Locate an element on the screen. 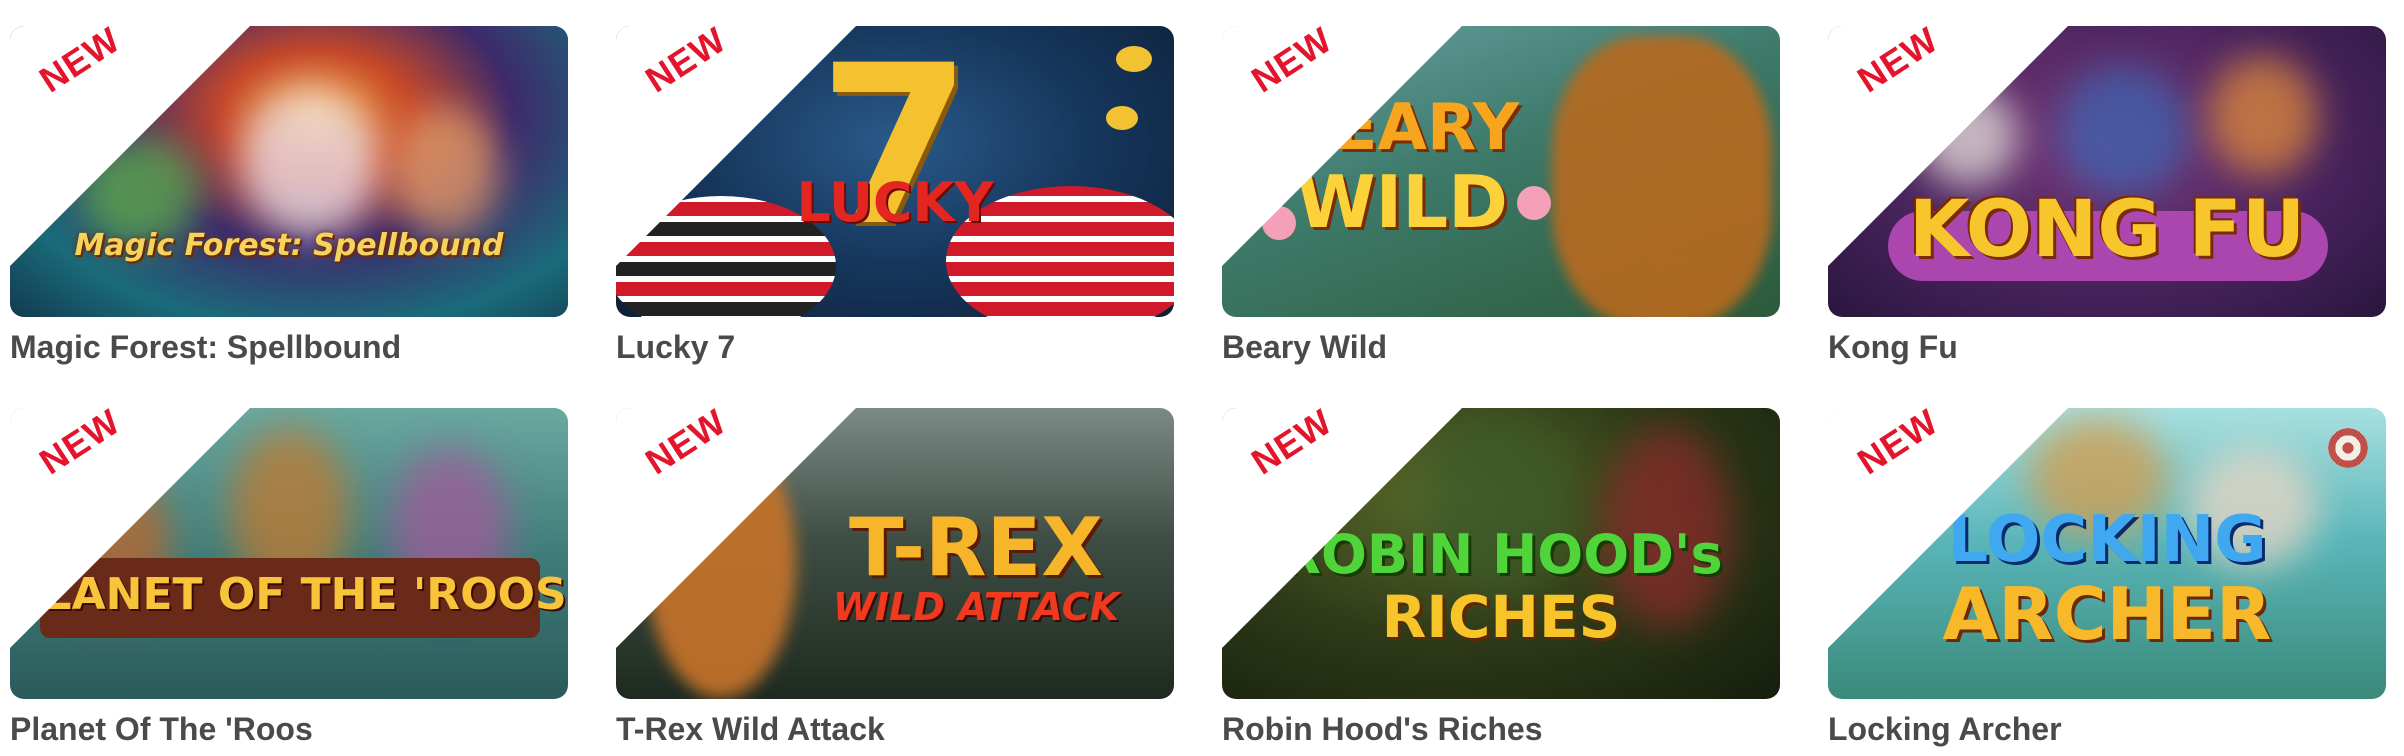 The height and width of the screenshot is (756, 2404). game-thumbnail: T-REX WILD ATTACK NEW is located at coordinates (895, 553).